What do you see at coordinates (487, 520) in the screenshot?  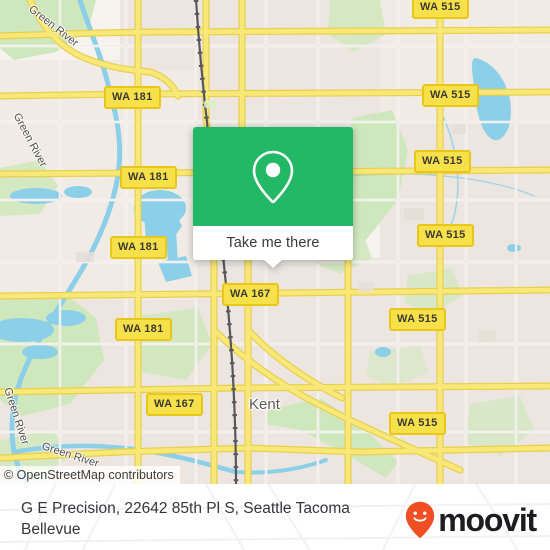 I see `moovit-wordmark: moovit` at bounding box center [487, 520].